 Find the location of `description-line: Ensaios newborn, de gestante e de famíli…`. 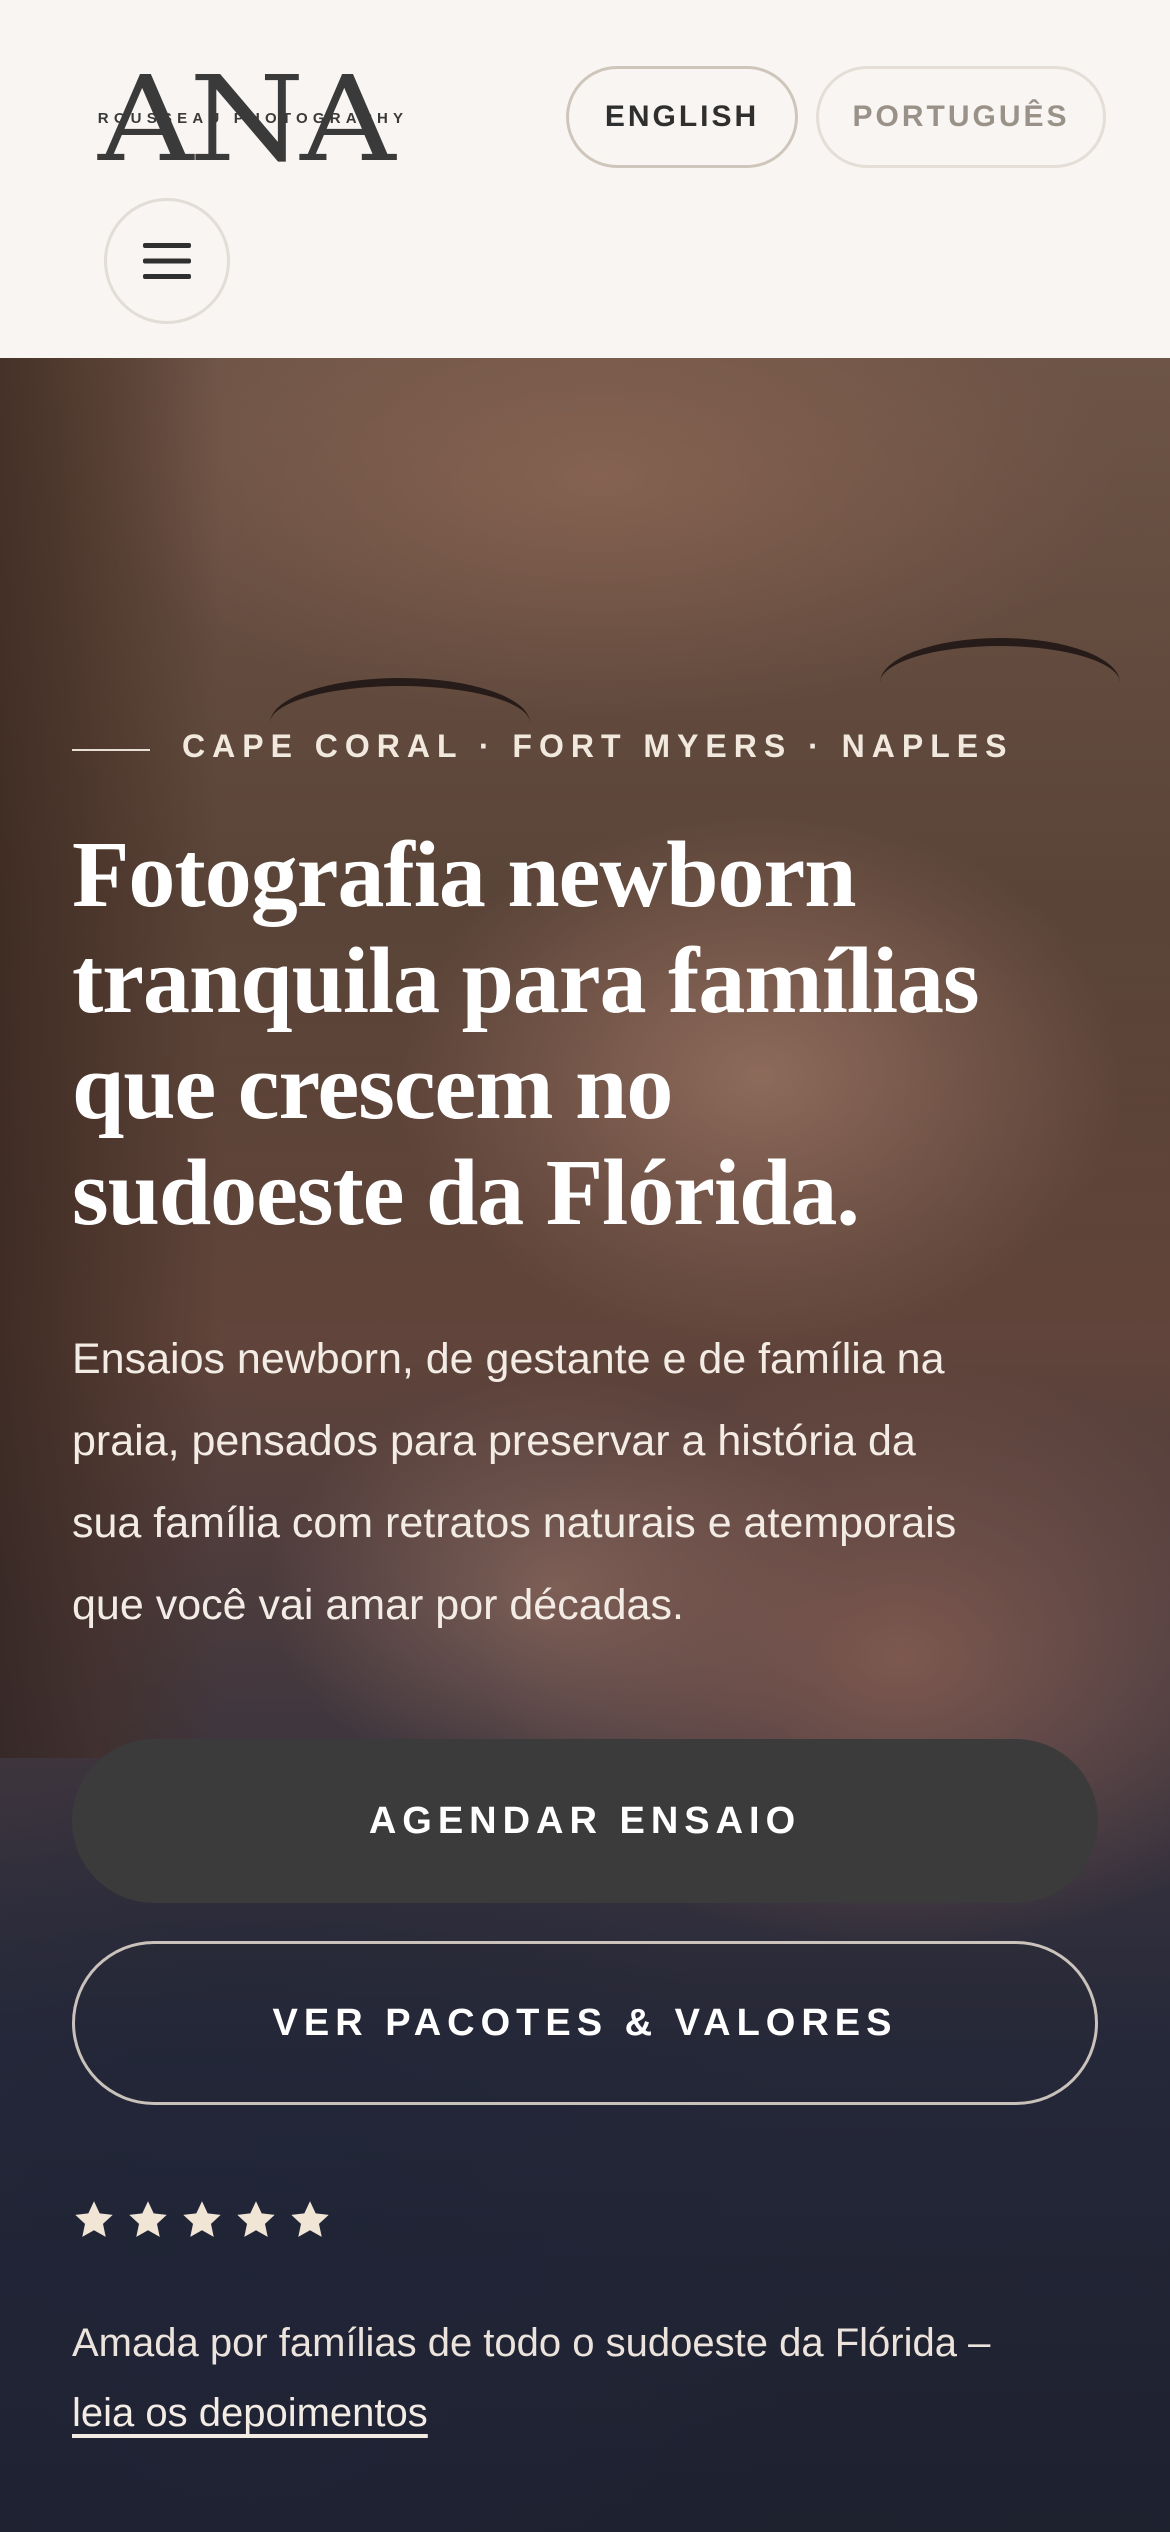

description-line: Ensaios newborn, de gestante e de famíli… is located at coordinates (508, 1359).